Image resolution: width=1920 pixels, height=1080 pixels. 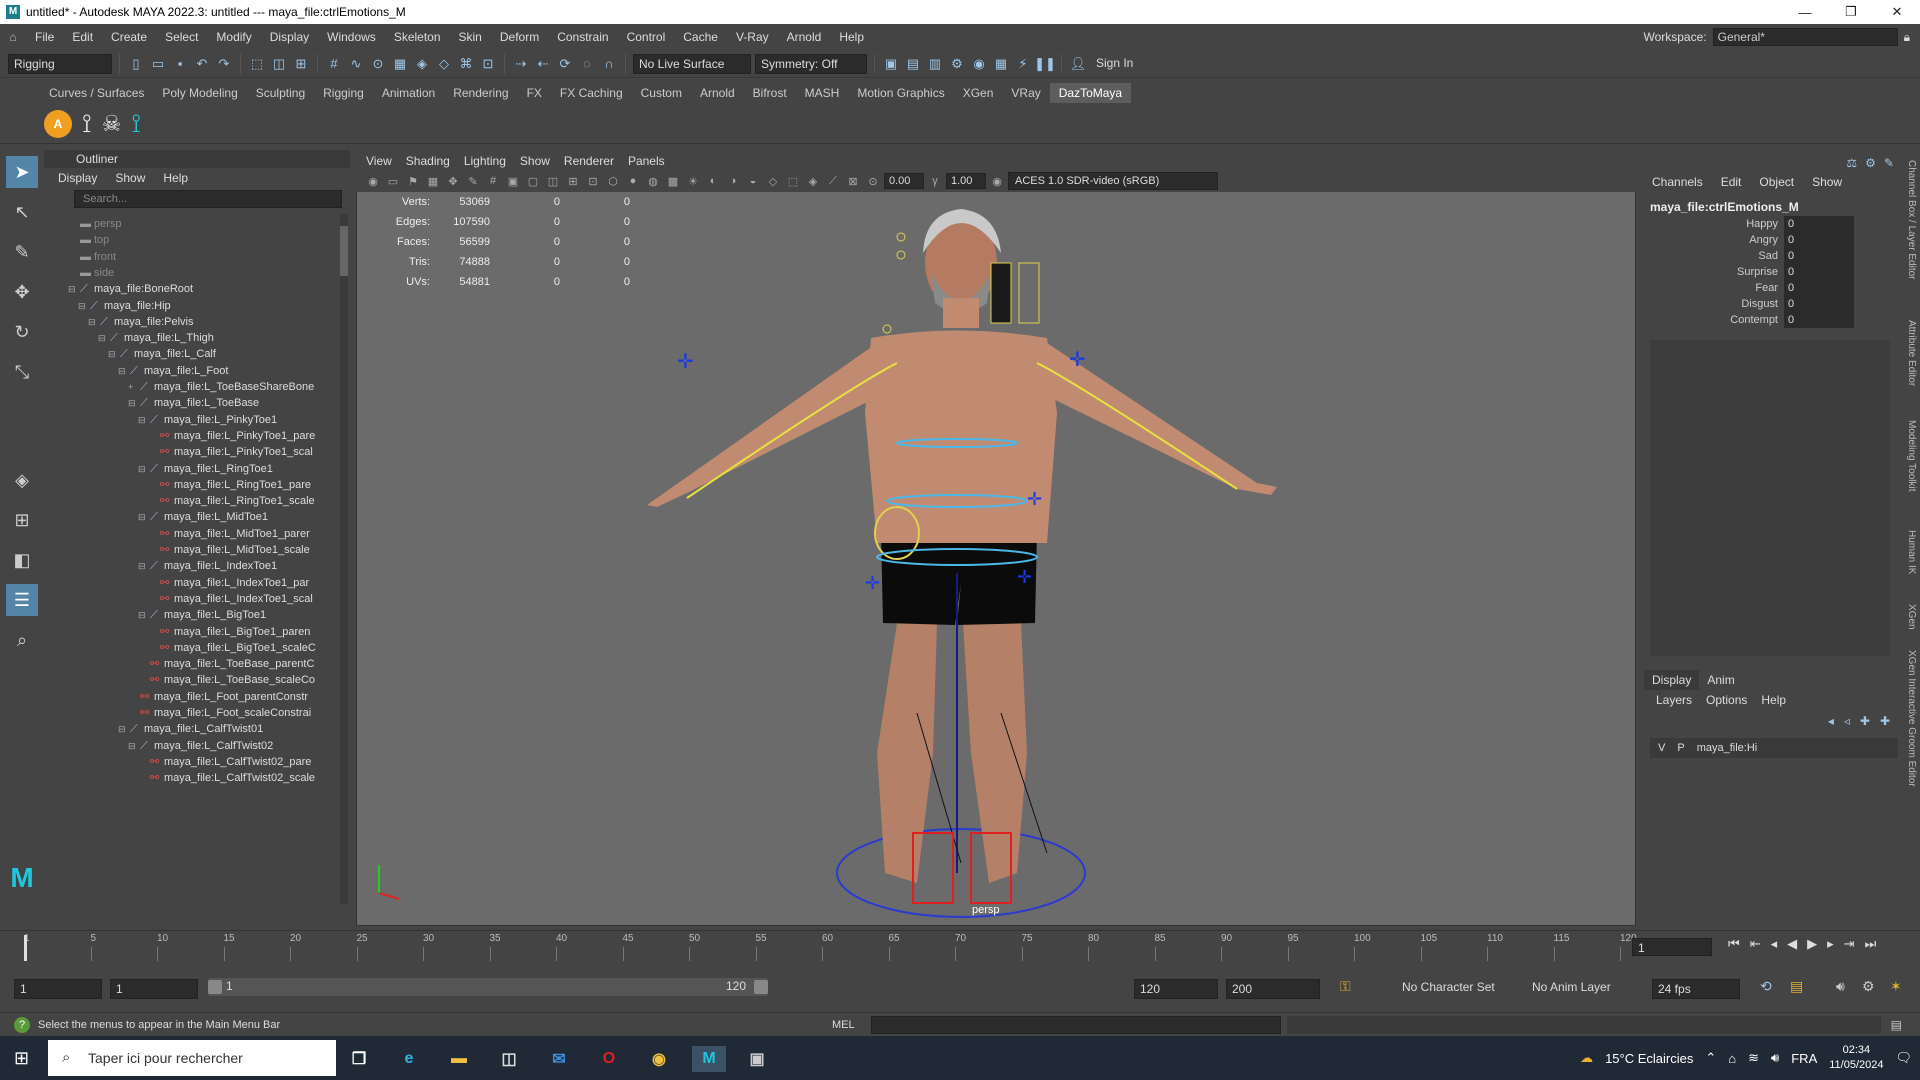 What do you see at coordinates (25, 948) in the screenshot?
I see `current-time-marker` at bounding box center [25, 948].